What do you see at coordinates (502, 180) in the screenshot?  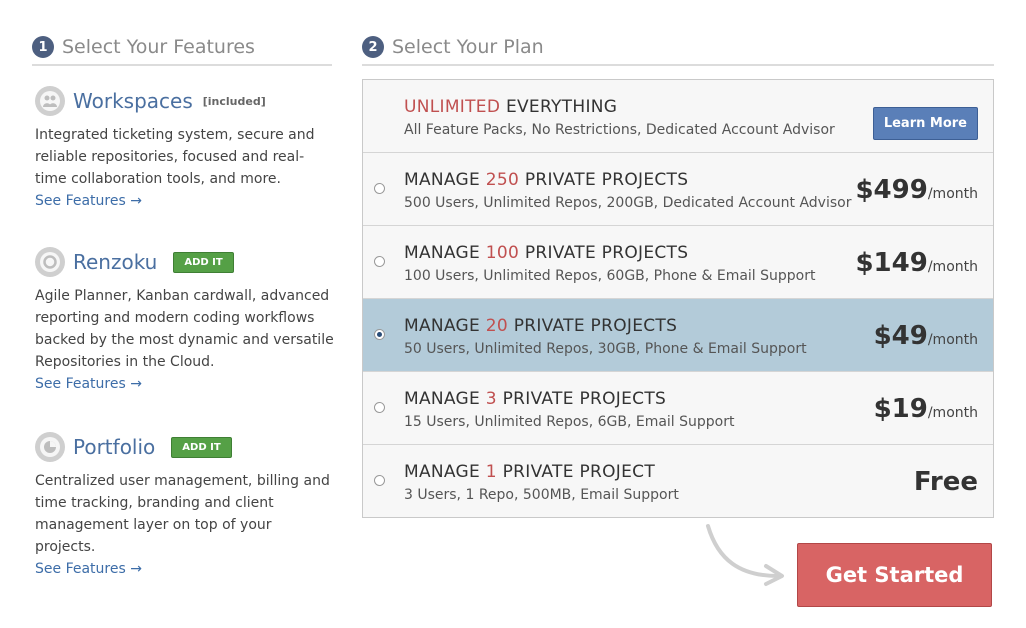 I see `plan-title-highlight: 250` at bounding box center [502, 180].